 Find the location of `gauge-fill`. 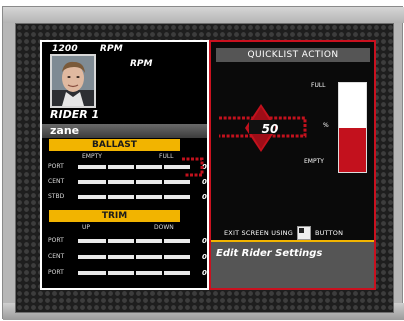

gauge-fill is located at coordinates (352, 149).